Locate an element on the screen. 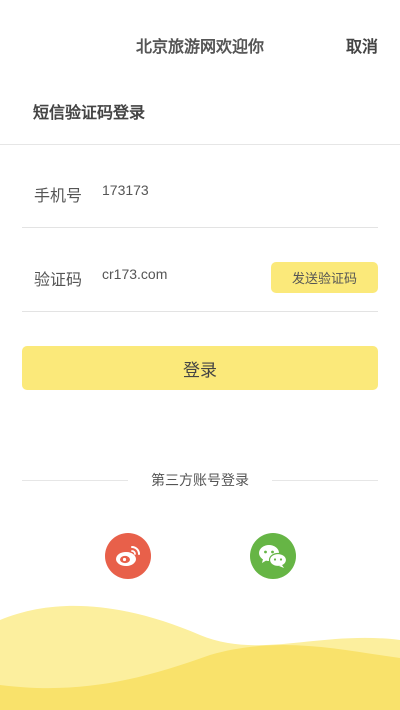 The width and height of the screenshot is (400, 710). login-section-title: 短信验证码登录 is located at coordinates (89, 112).